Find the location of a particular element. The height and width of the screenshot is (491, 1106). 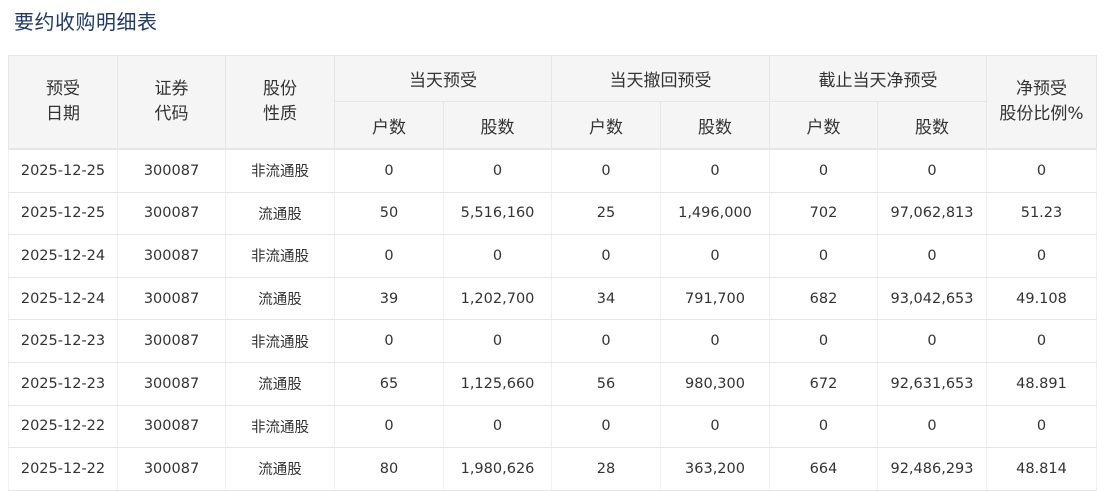

cell-net-households: 702 is located at coordinates (823, 213).